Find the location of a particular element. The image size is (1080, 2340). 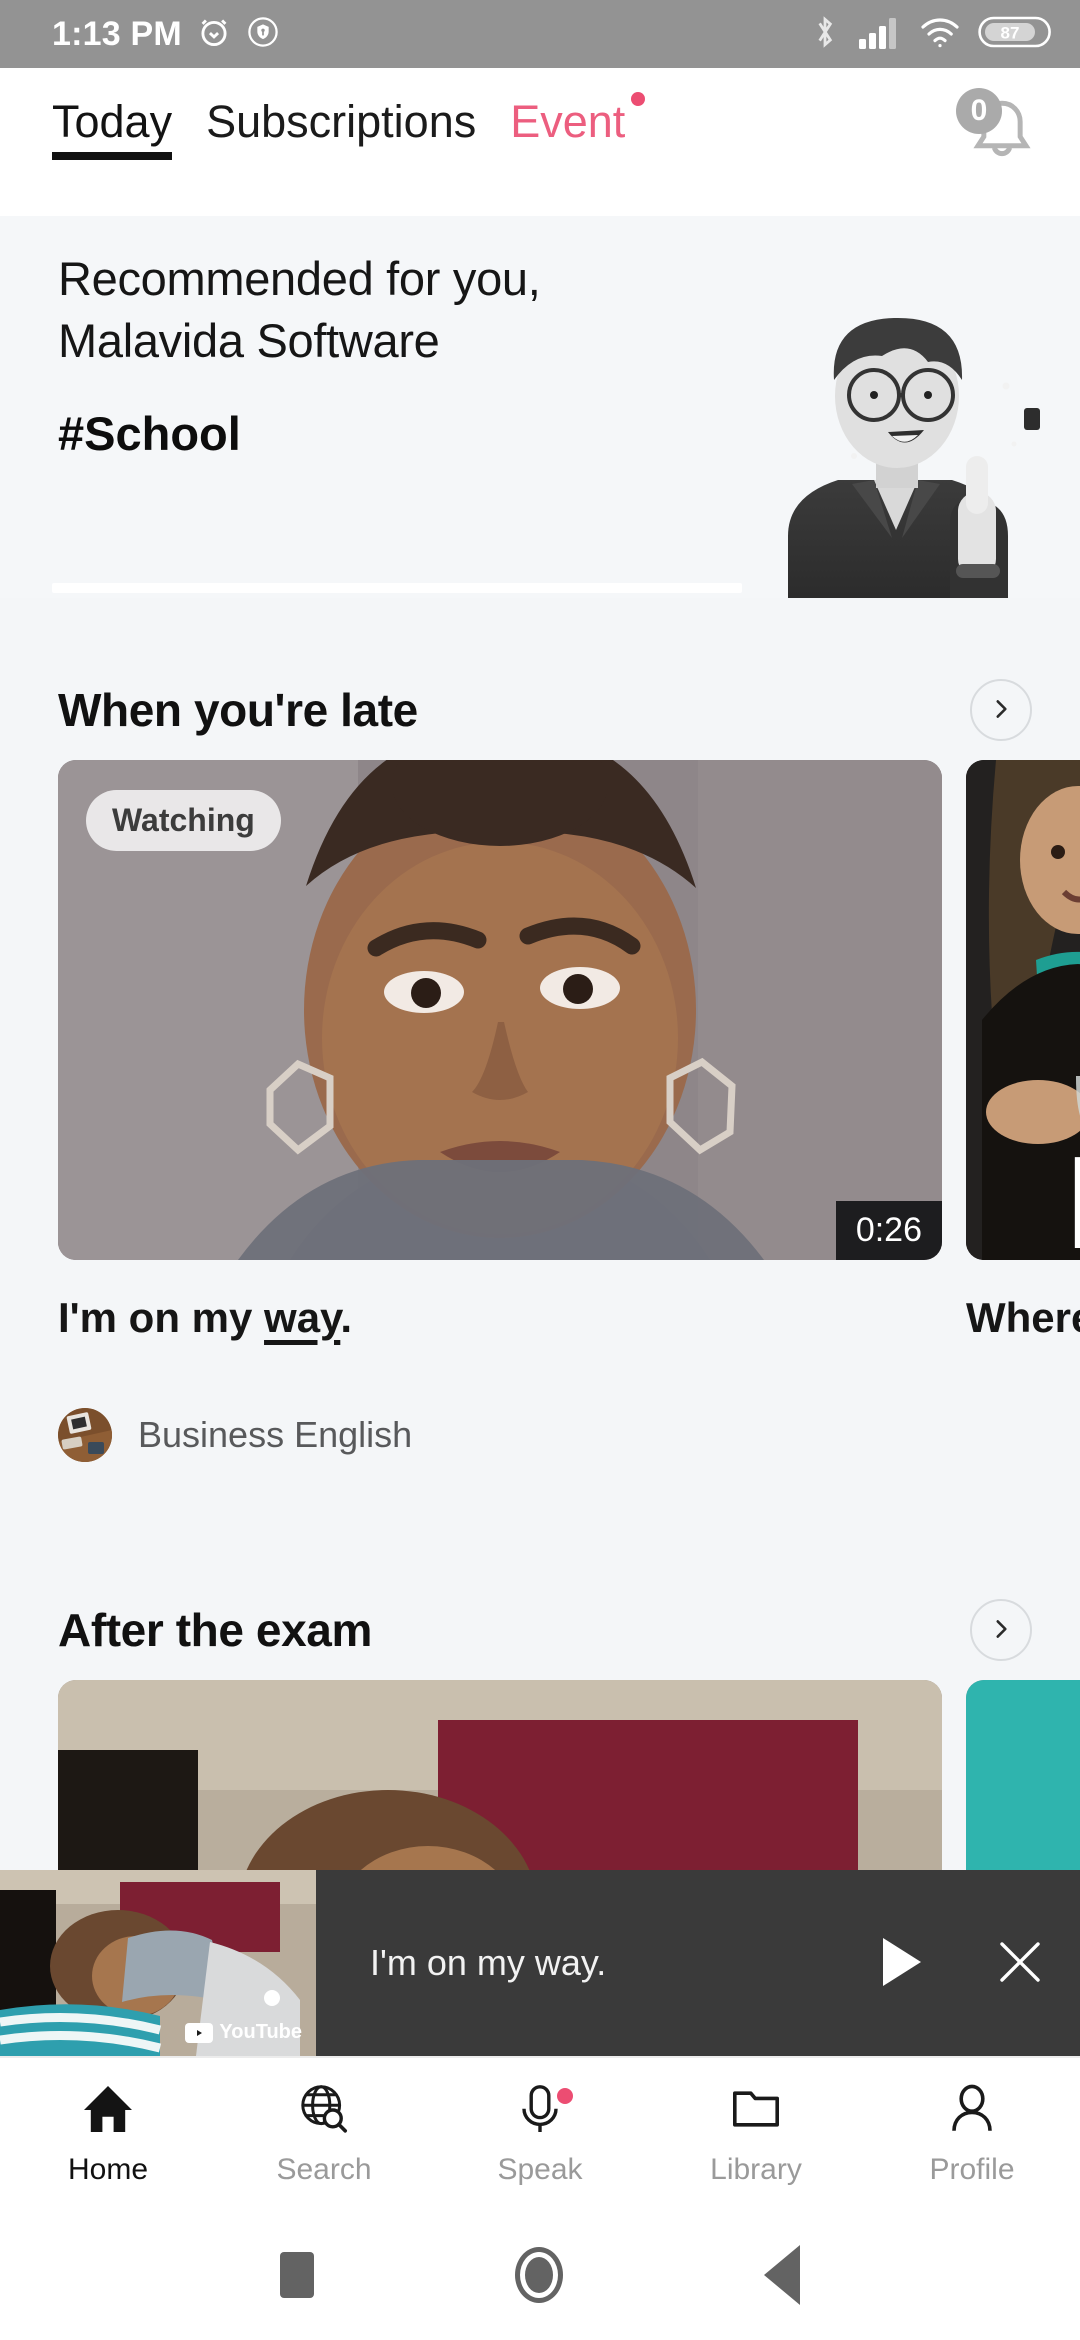

channel-row: Business English is located at coordinates (500, 1435).